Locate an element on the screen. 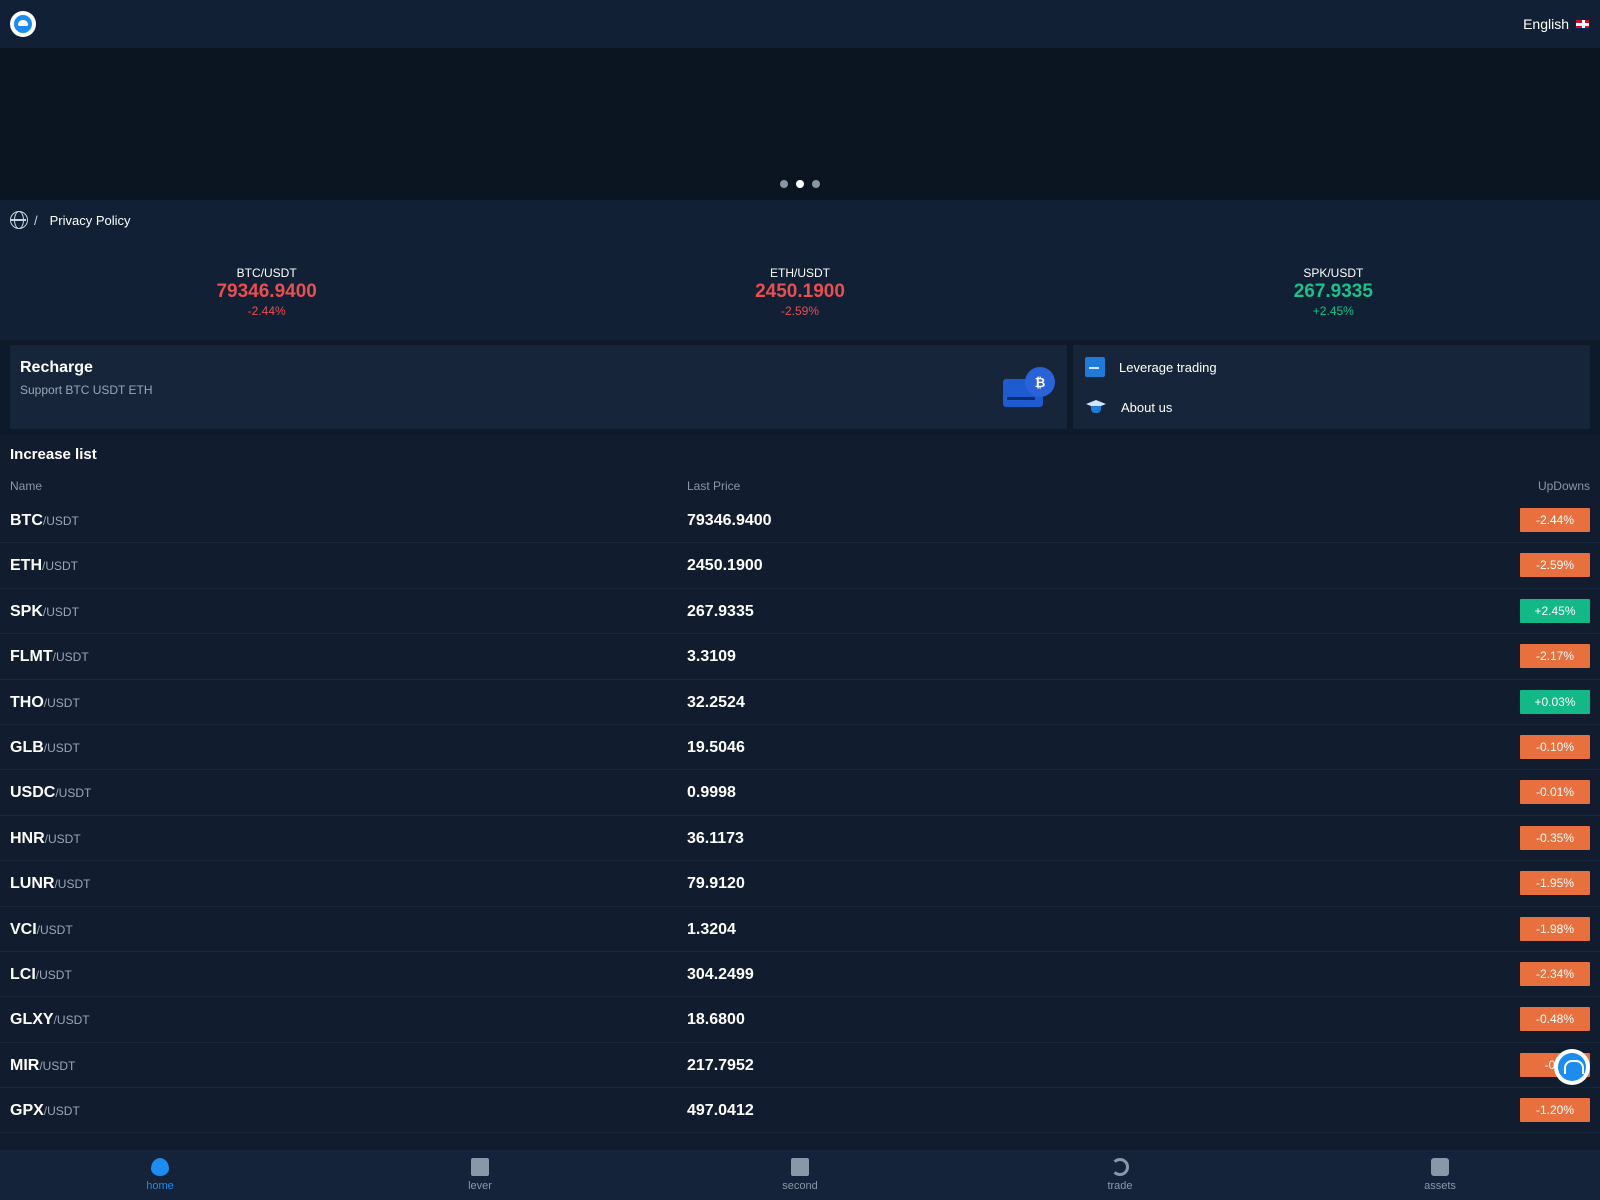  base-symbol: FLMT is located at coordinates (31, 657).